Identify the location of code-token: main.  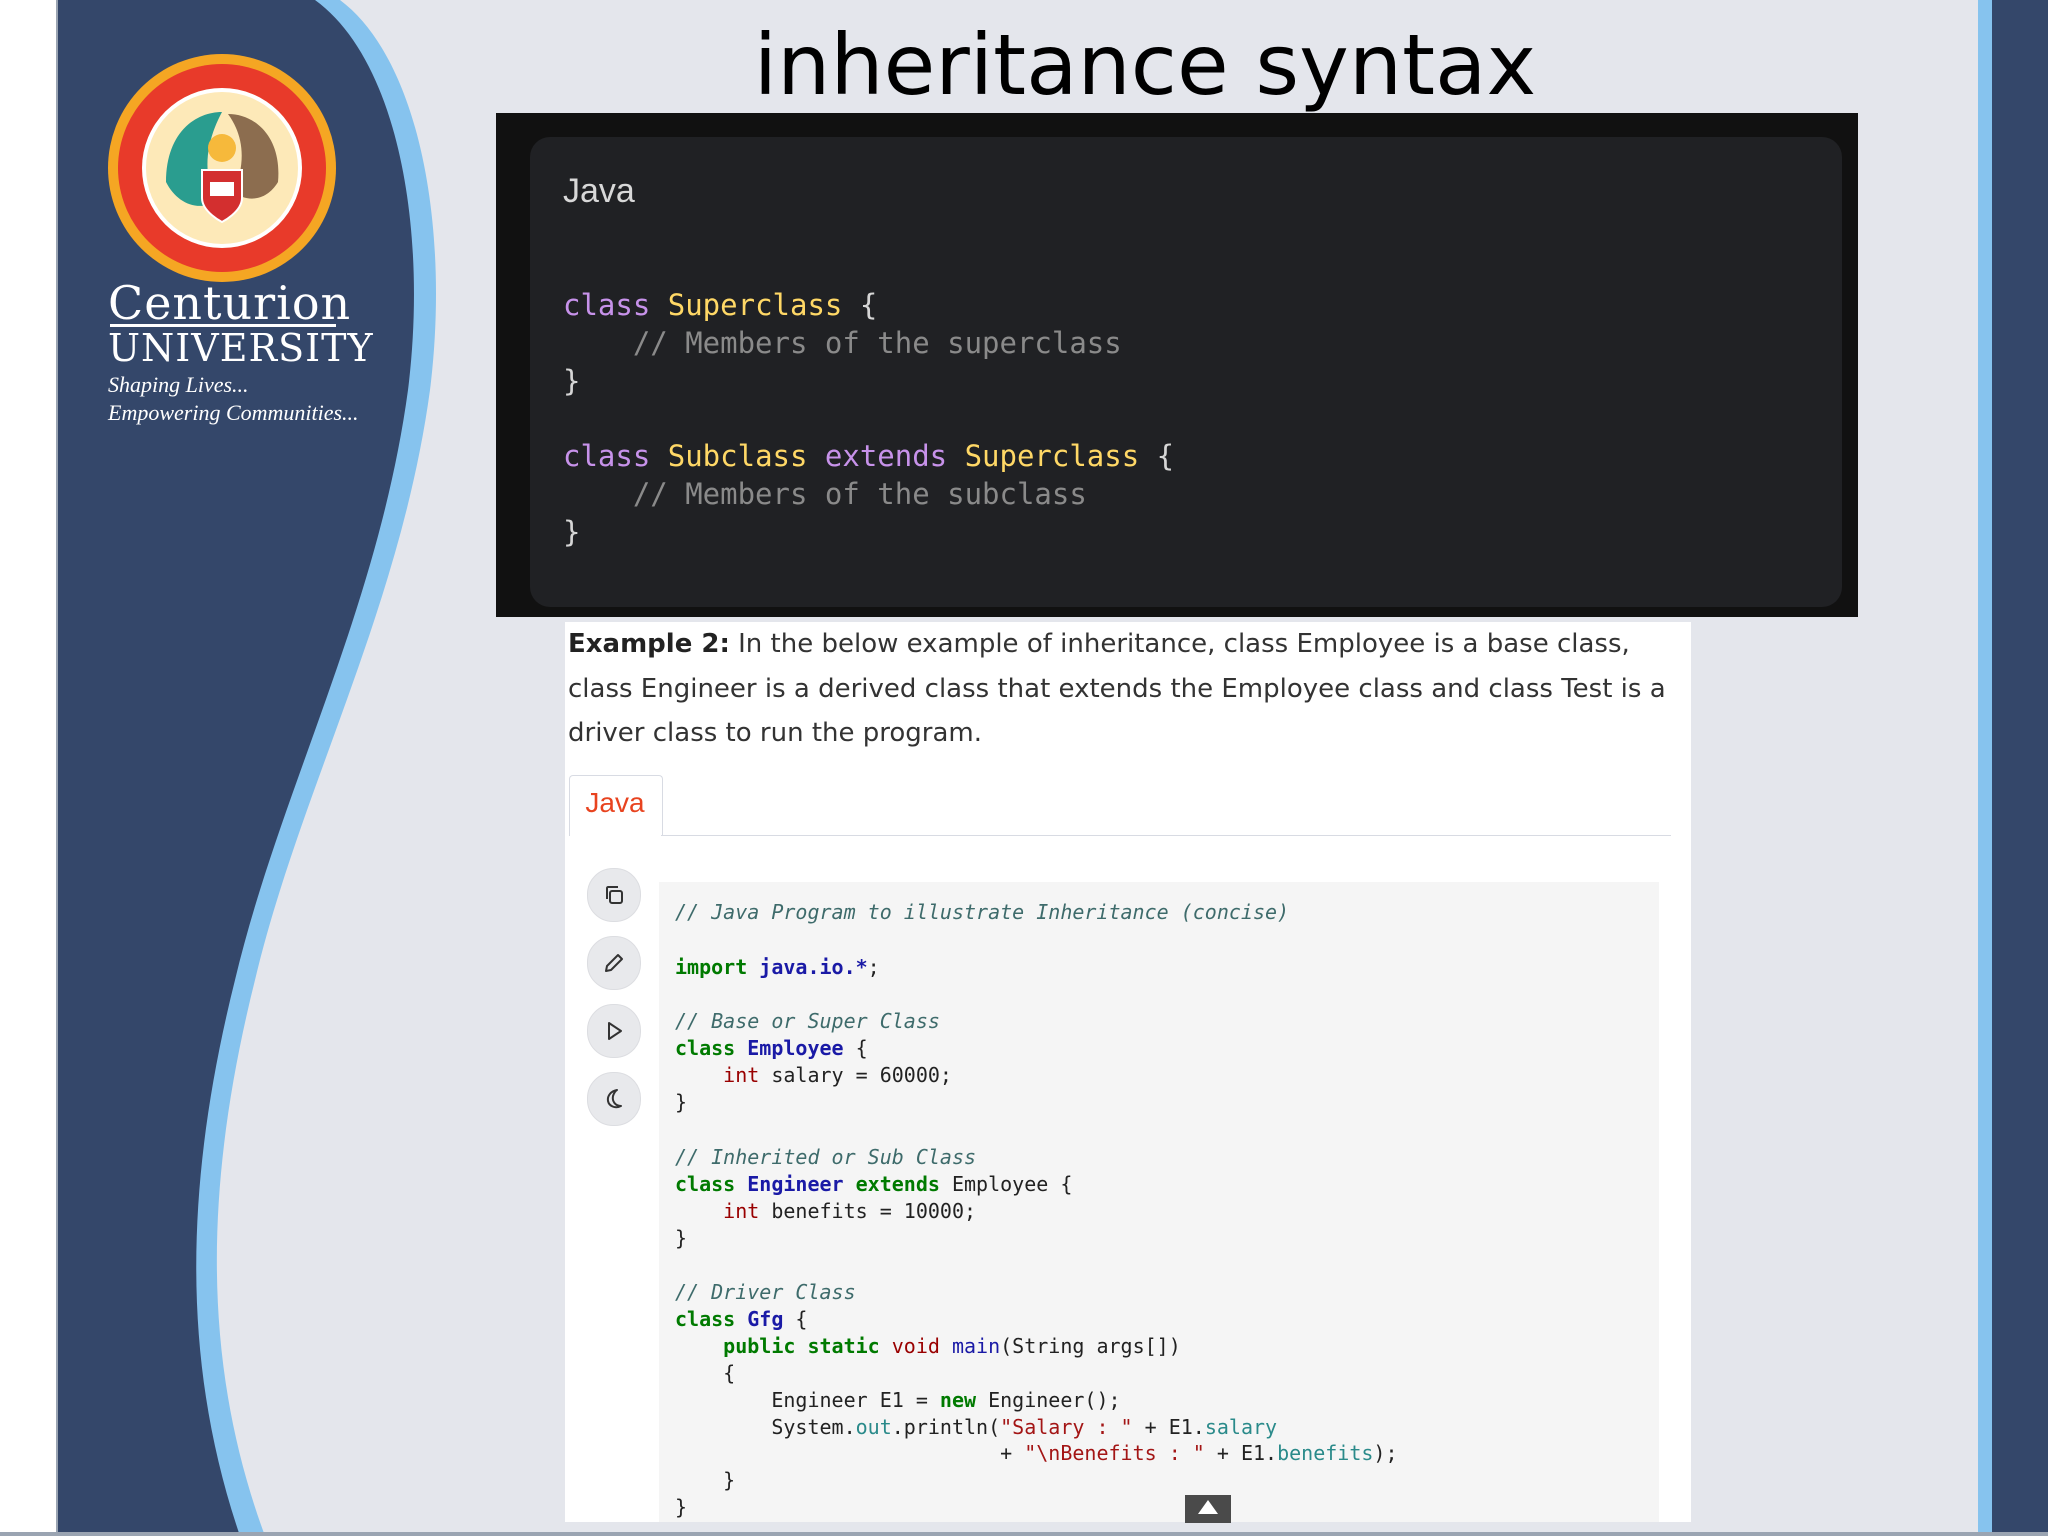
(976, 1346).